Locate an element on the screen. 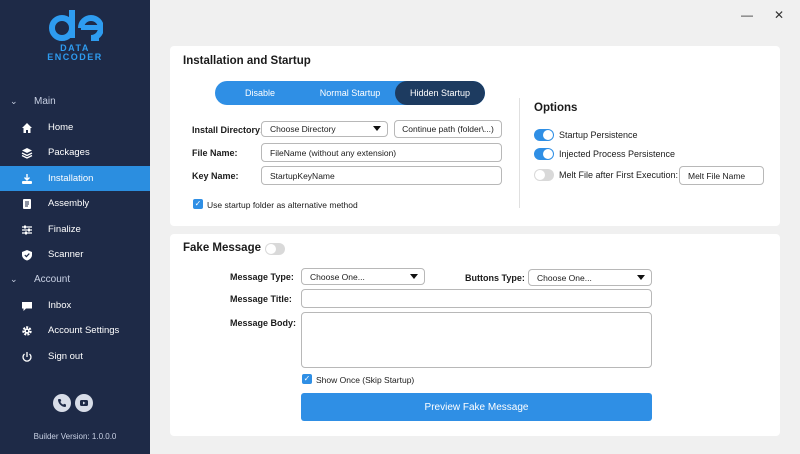  section-main: ⌄ Main is located at coordinates (33, 101).